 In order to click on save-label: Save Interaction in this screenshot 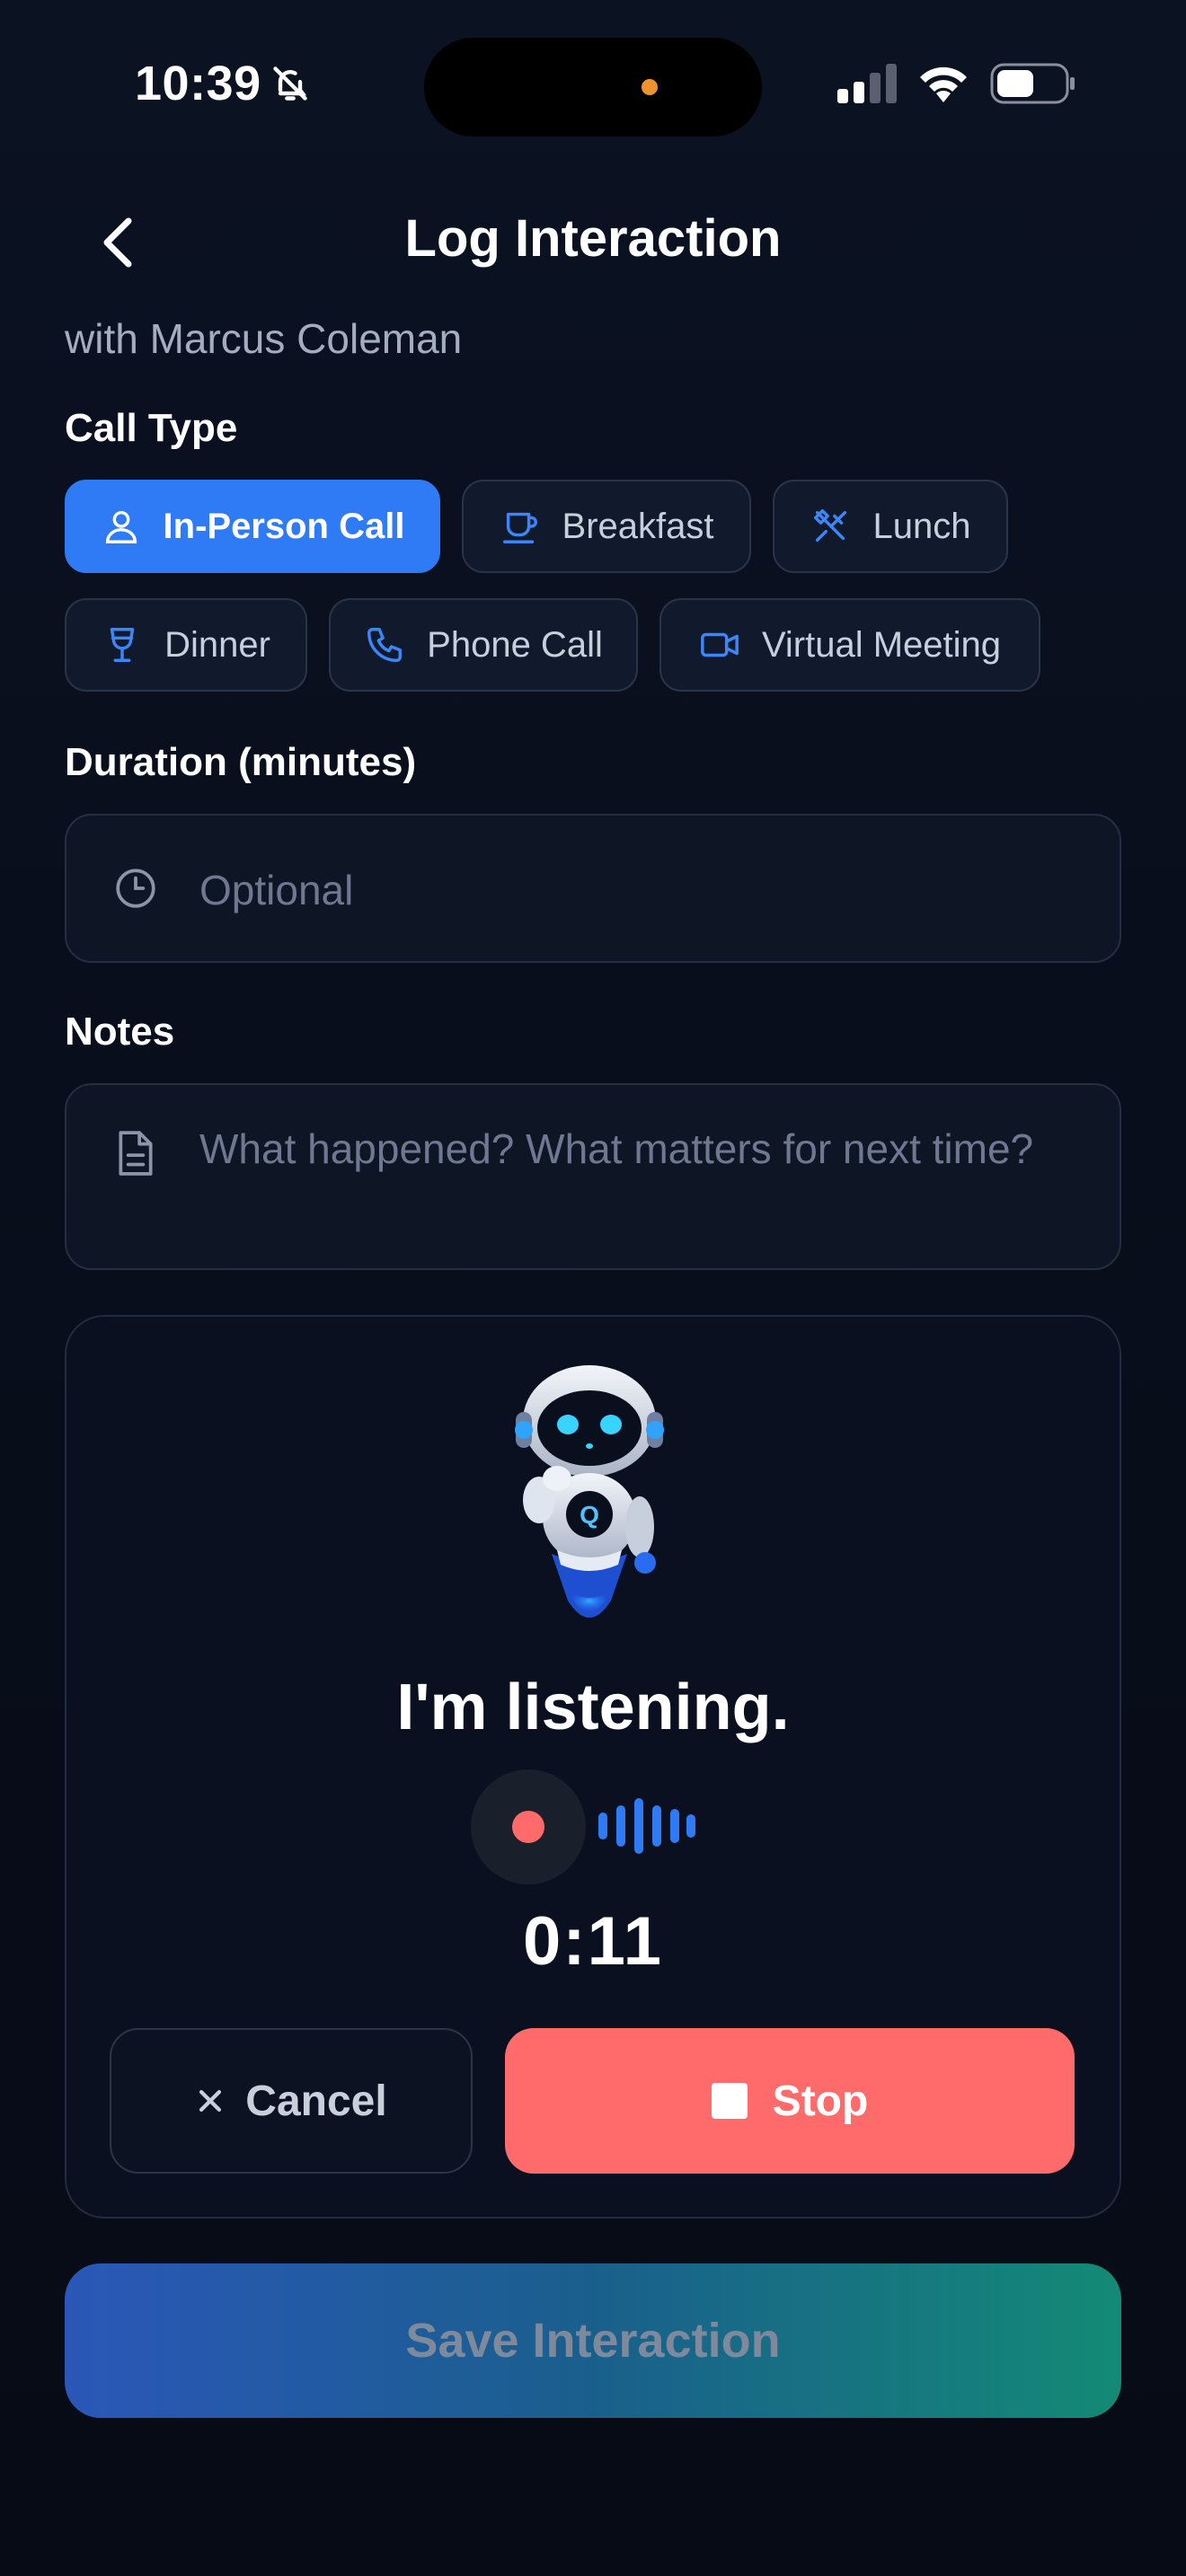, I will do `click(593, 2341)`.